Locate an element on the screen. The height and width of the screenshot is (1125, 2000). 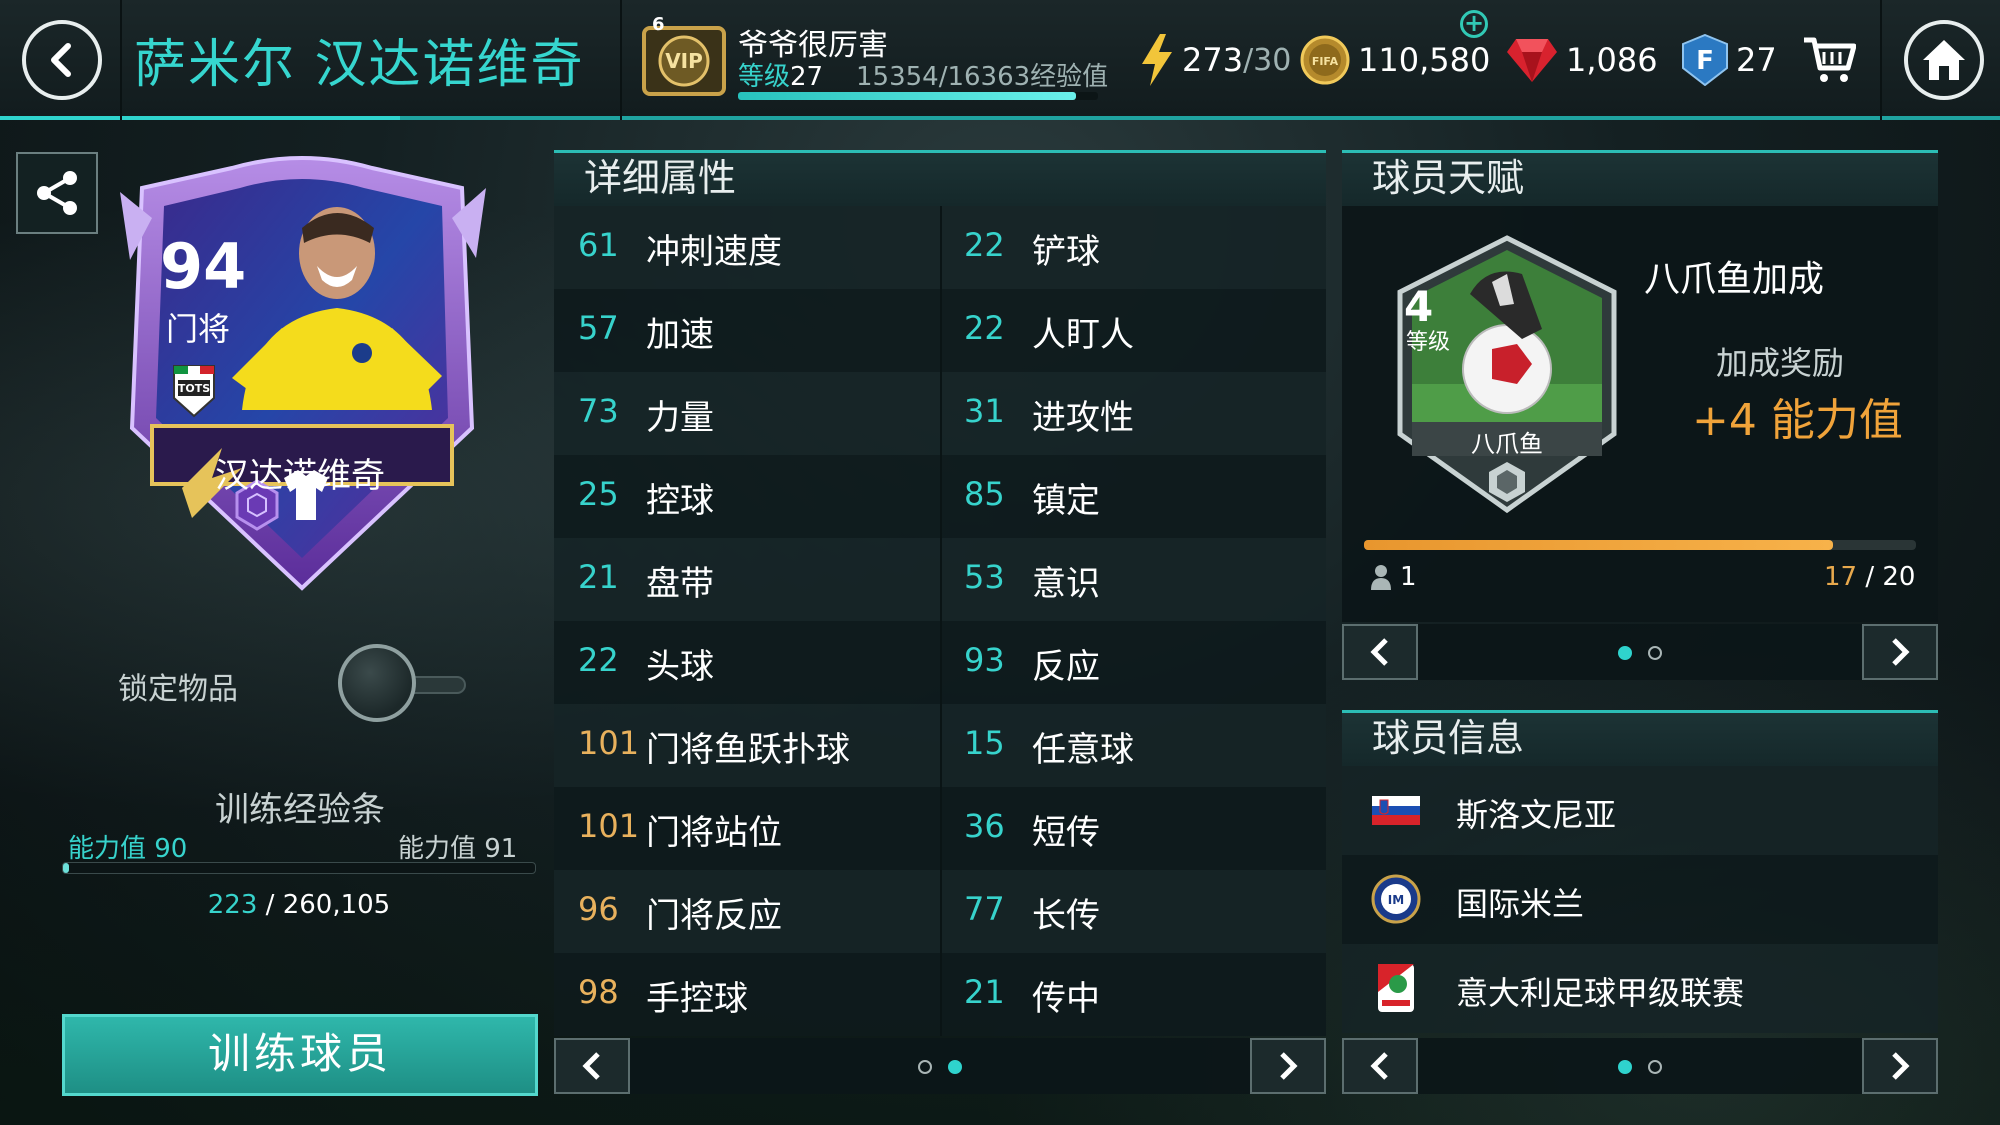
attribute-item: 101 门将鱼跃扑球 is located at coordinates (747, 745).